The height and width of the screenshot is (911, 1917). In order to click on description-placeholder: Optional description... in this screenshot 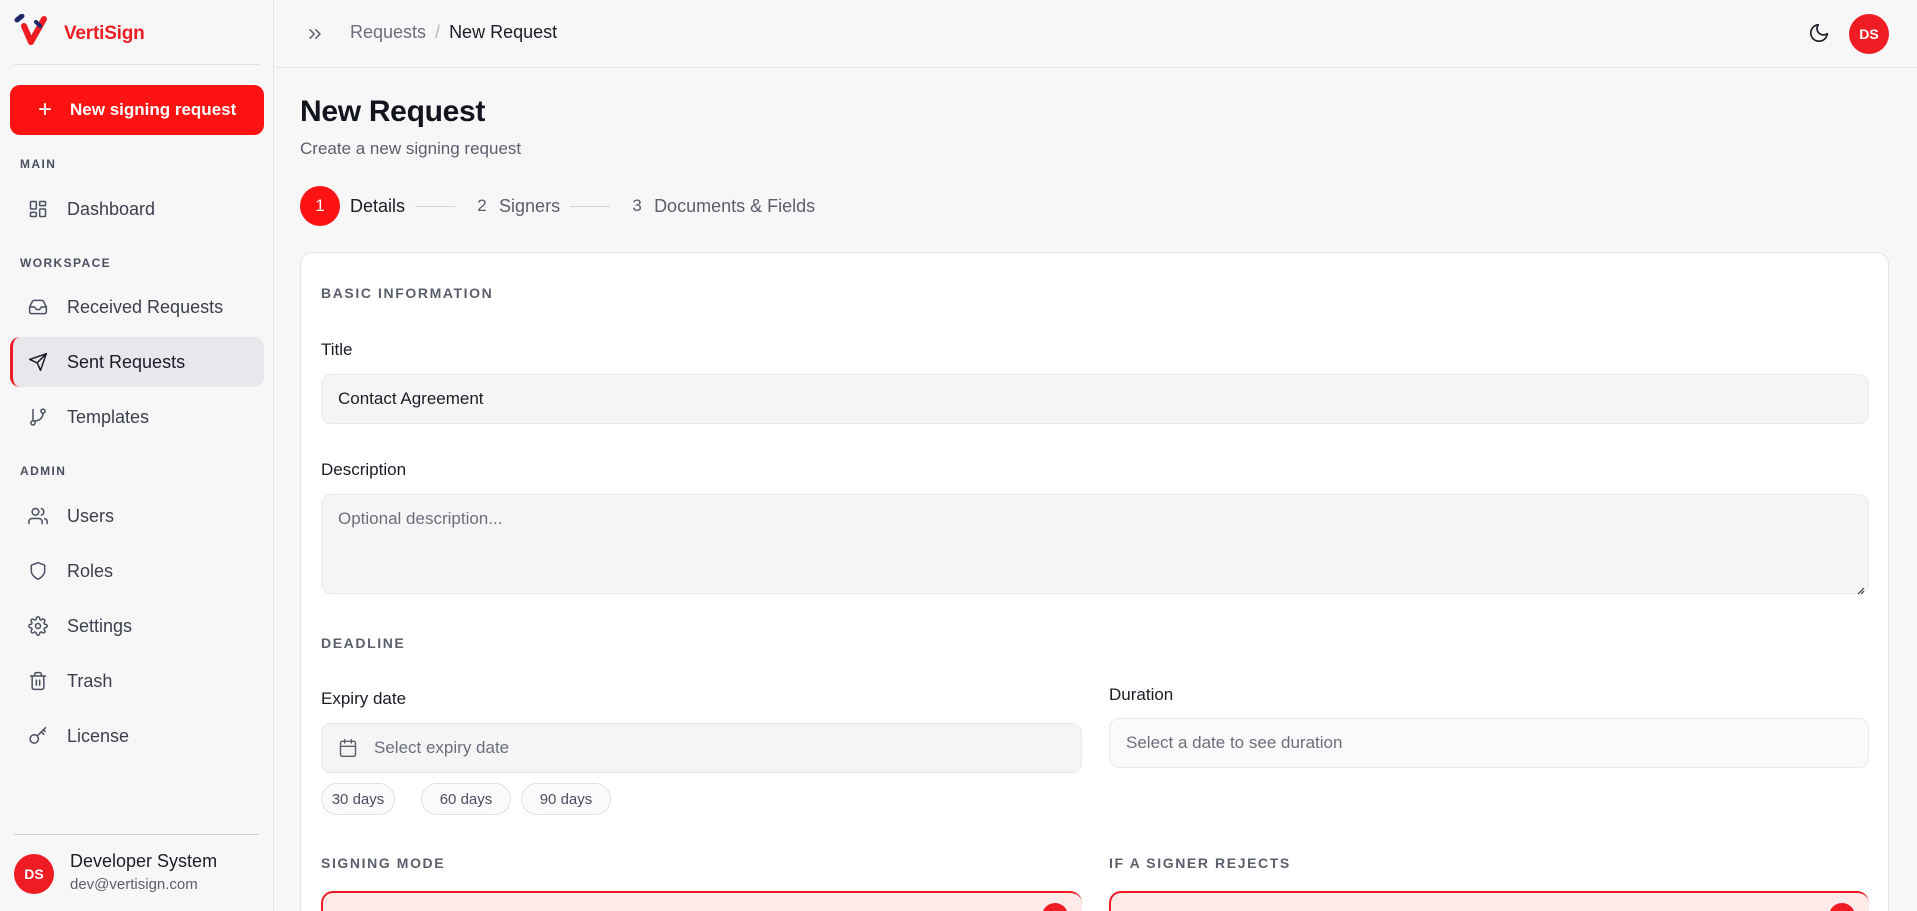, I will do `click(420, 518)`.